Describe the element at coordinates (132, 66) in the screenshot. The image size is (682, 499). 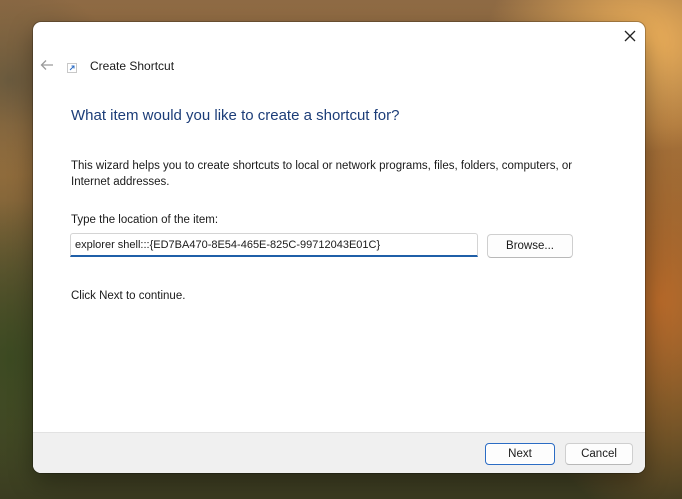
I see `window-title: Create Shortcut` at that location.